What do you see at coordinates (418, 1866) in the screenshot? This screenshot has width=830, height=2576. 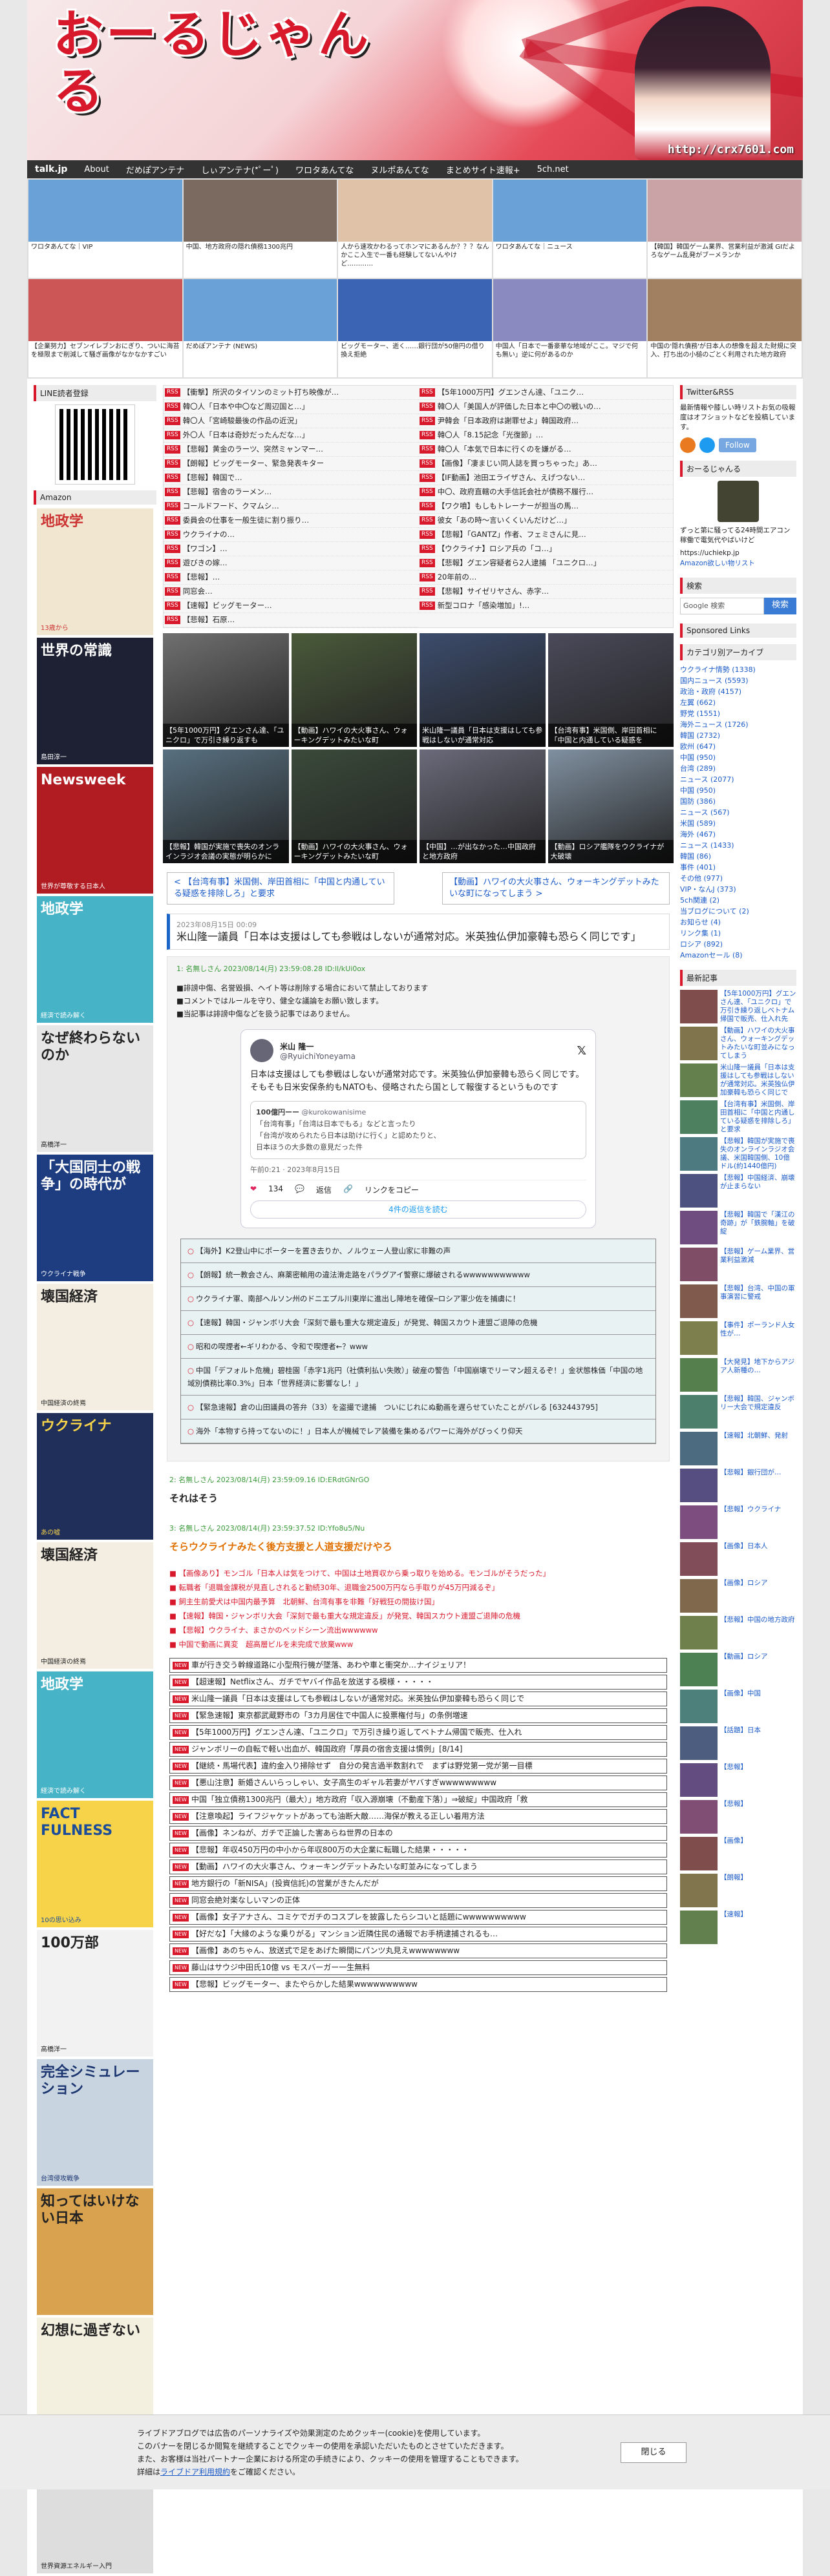 I see `boxed-link: NEW 【動画】ハワイの大火事さん、ウォーキングデットみたいな町並みになってしまう` at bounding box center [418, 1866].